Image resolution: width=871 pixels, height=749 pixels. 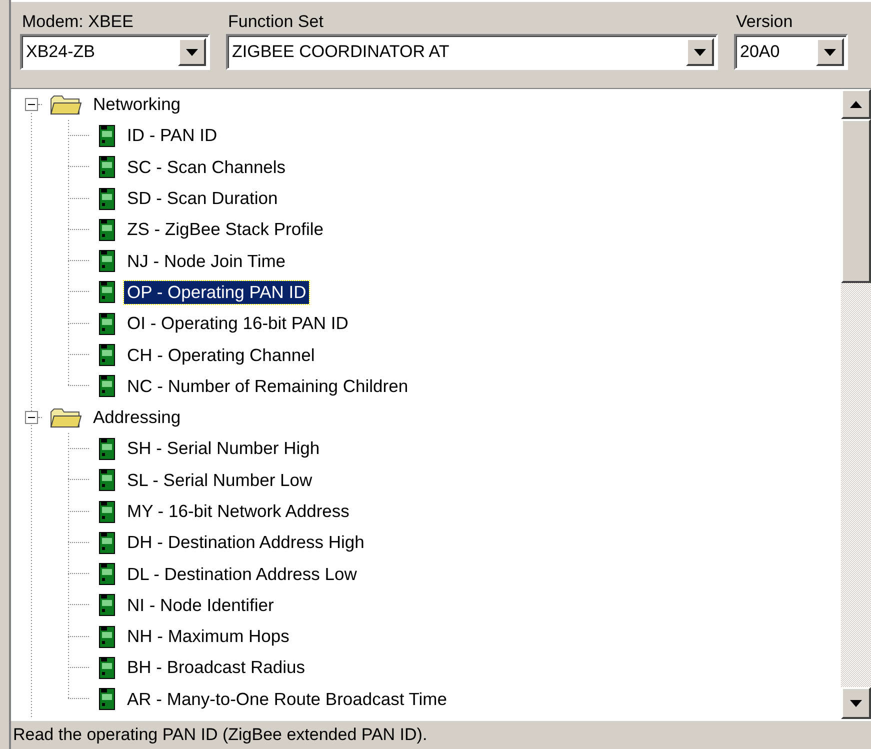 What do you see at coordinates (221, 355) in the screenshot?
I see `tree-item: CH - Operating Channel` at bounding box center [221, 355].